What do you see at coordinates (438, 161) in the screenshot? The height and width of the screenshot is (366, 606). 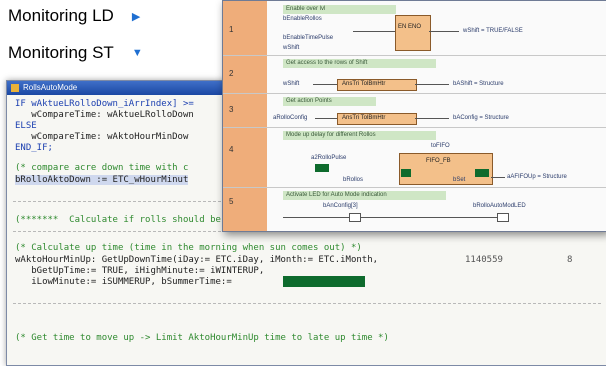 I see `block-label: FIFO_FB` at bounding box center [438, 161].